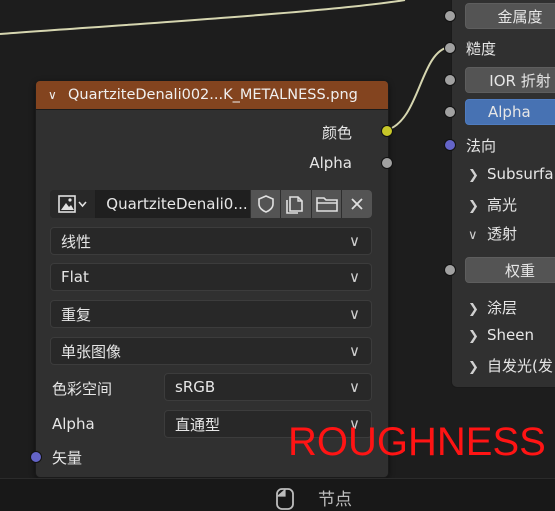 This screenshot has height=511, width=555. I want to click on section-emission: ❯ 自发光(发, so click(510, 365).